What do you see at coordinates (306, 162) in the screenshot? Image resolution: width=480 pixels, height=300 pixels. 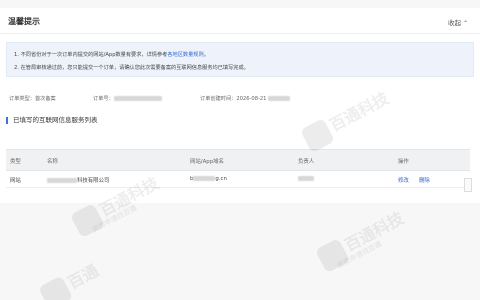 I see `col-owner: 负责人` at bounding box center [306, 162].